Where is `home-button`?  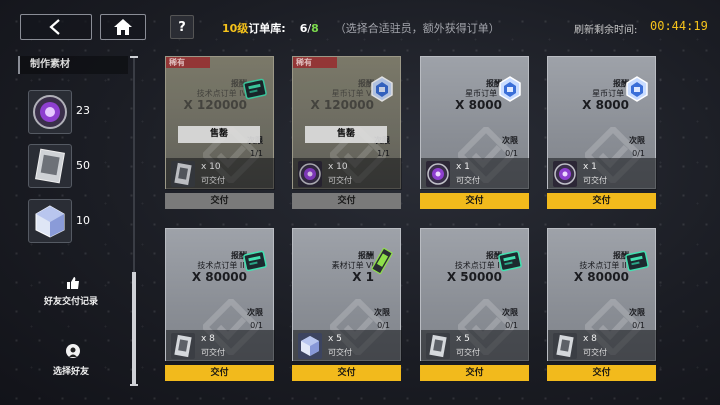
home-button is located at coordinates (123, 27).